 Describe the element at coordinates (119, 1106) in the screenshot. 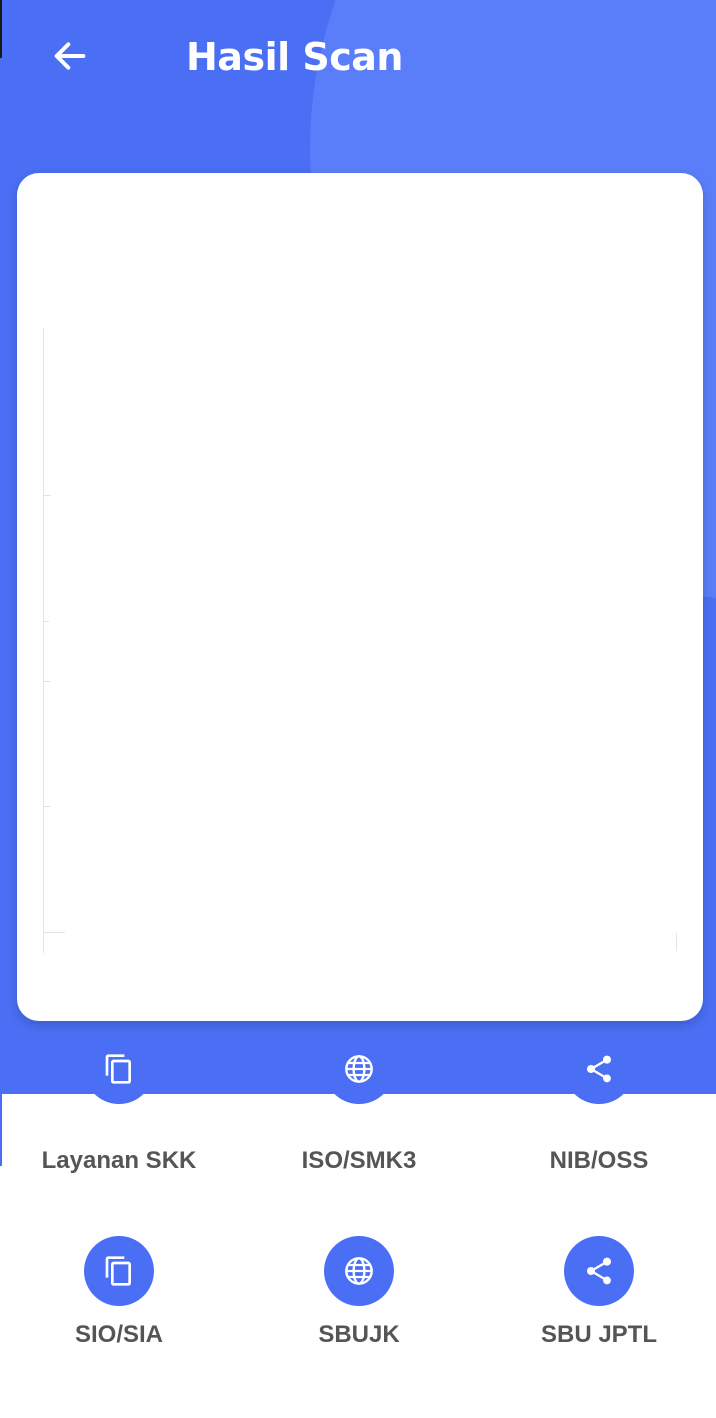

I see `menu-item-layanan-skk: Layanan SKK` at that location.